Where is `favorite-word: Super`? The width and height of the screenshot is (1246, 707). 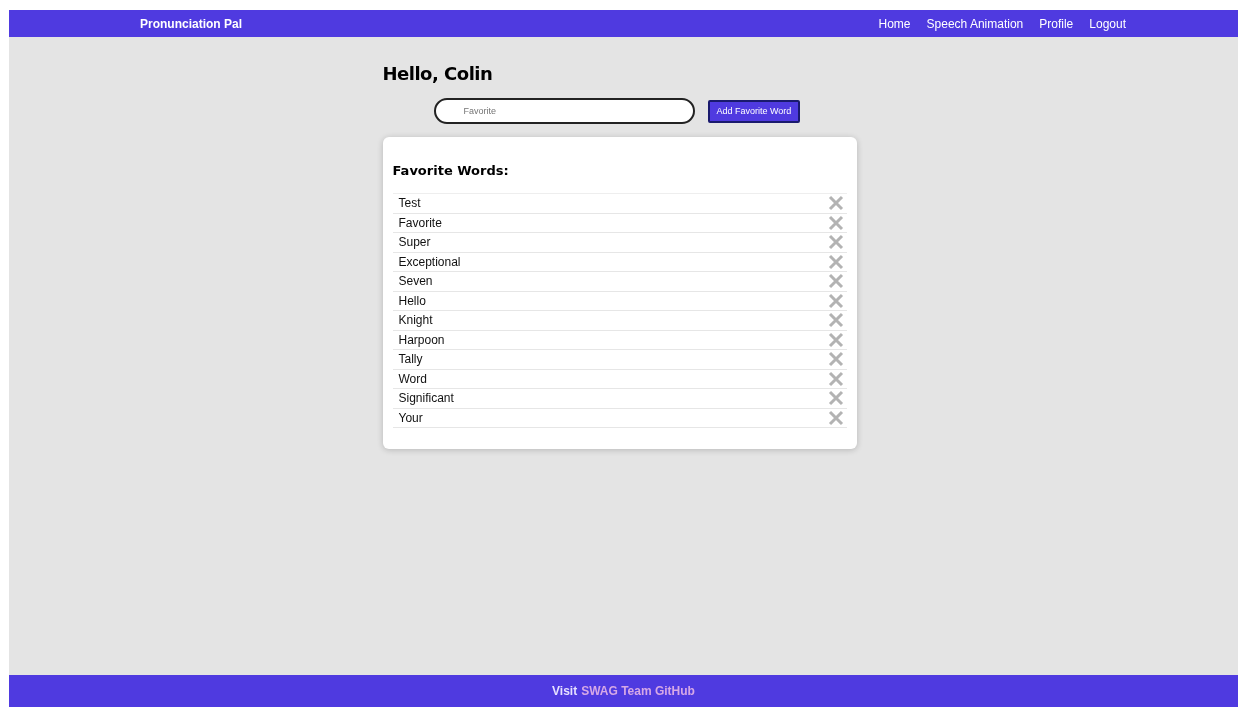
favorite-word: Super is located at coordinates (414, 242).